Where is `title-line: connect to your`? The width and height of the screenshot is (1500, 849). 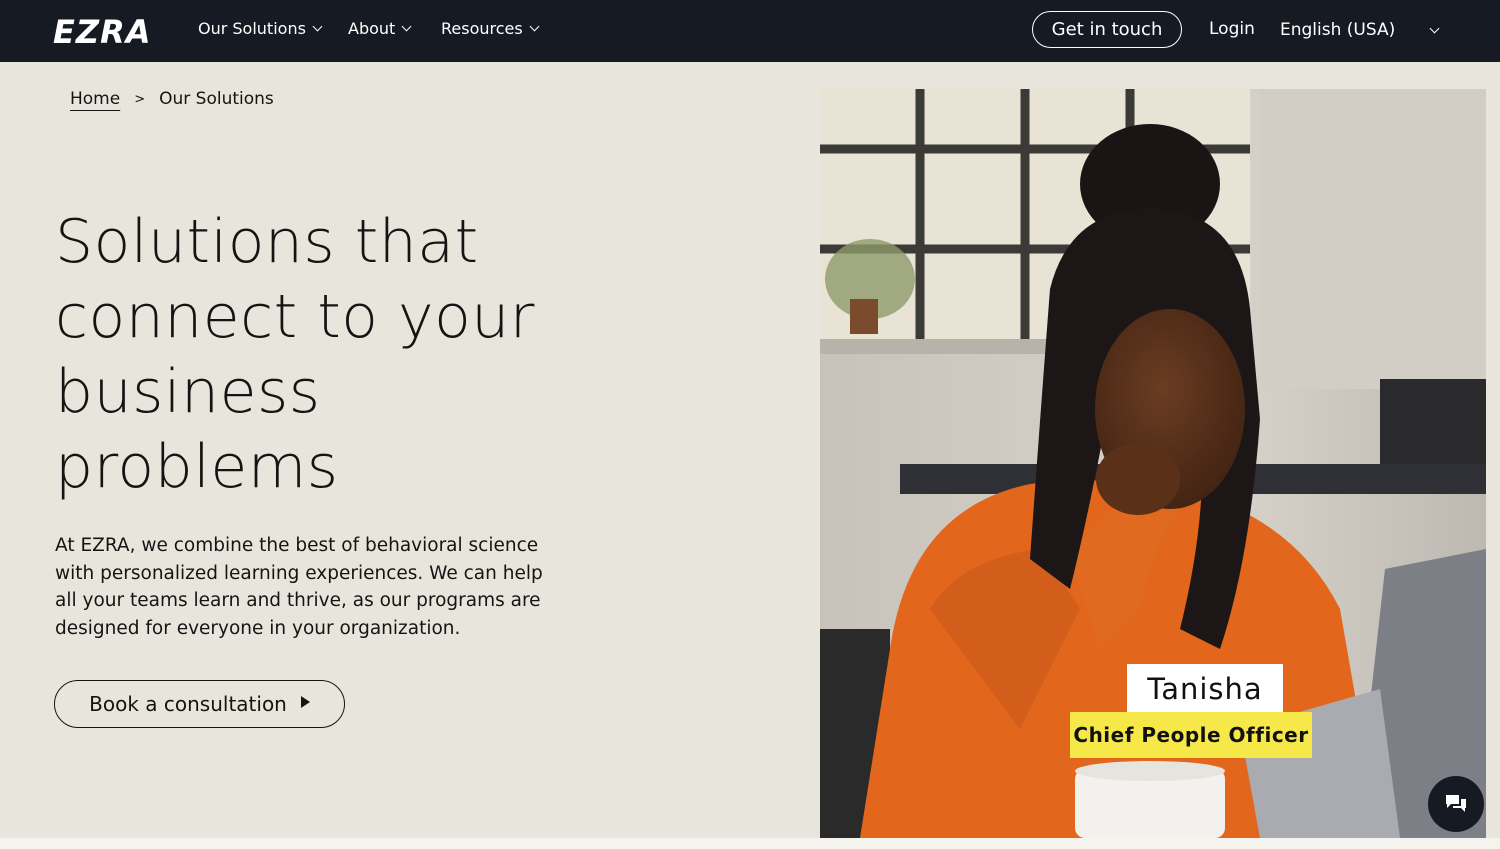 title-line: connect to your is located at coordinates (295, 317).